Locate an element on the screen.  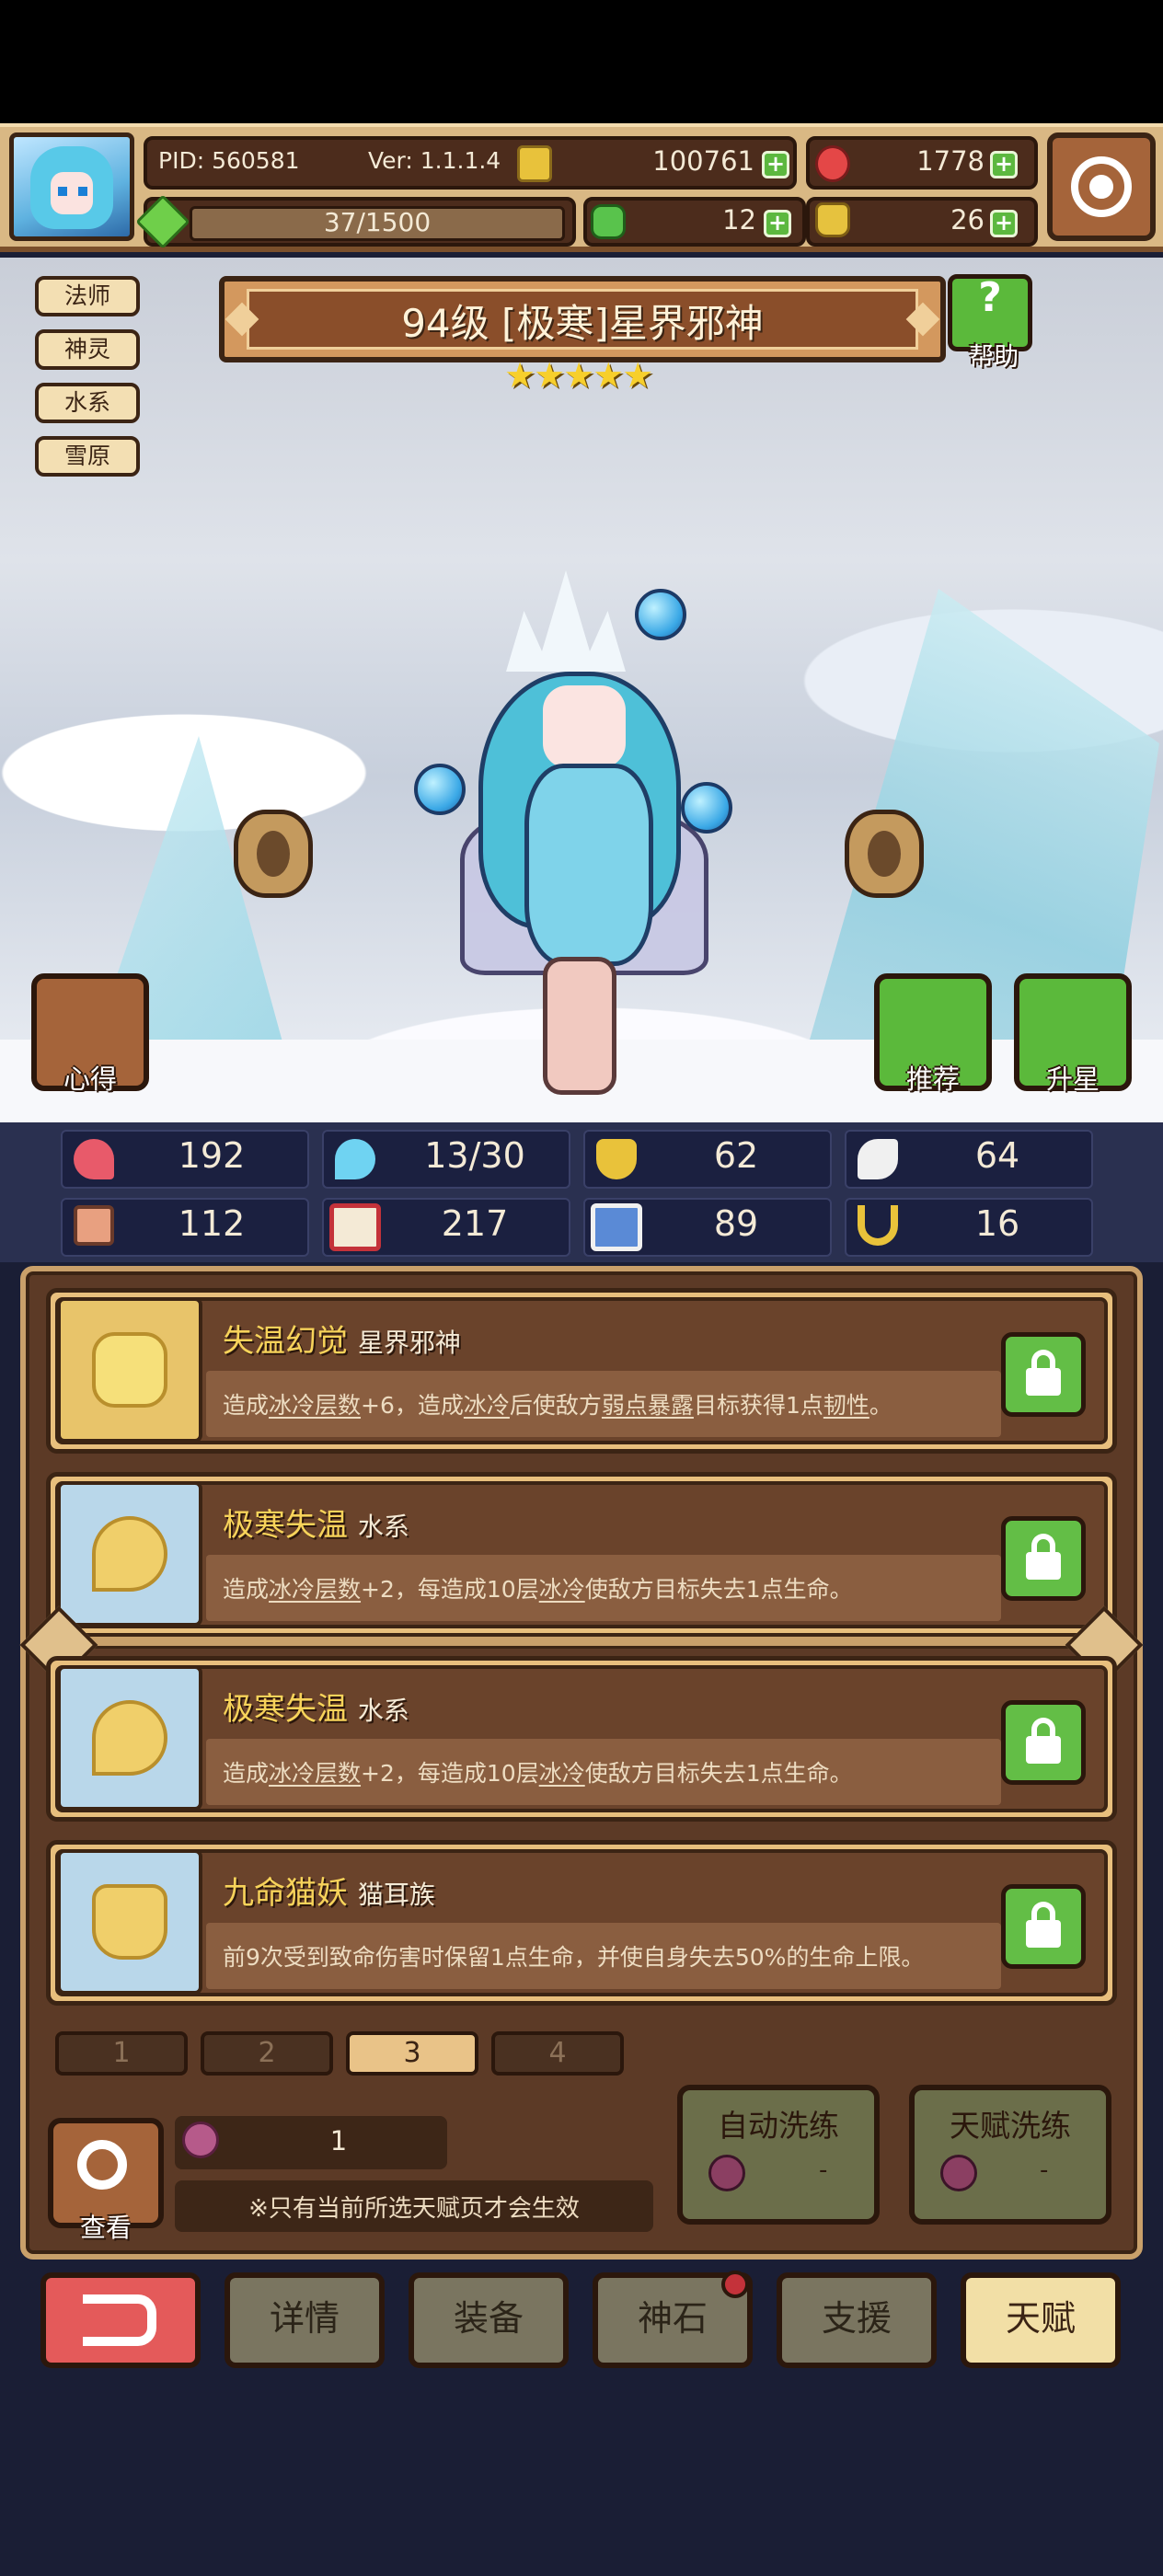
fist-icon is located at coordinates (94, 1225).